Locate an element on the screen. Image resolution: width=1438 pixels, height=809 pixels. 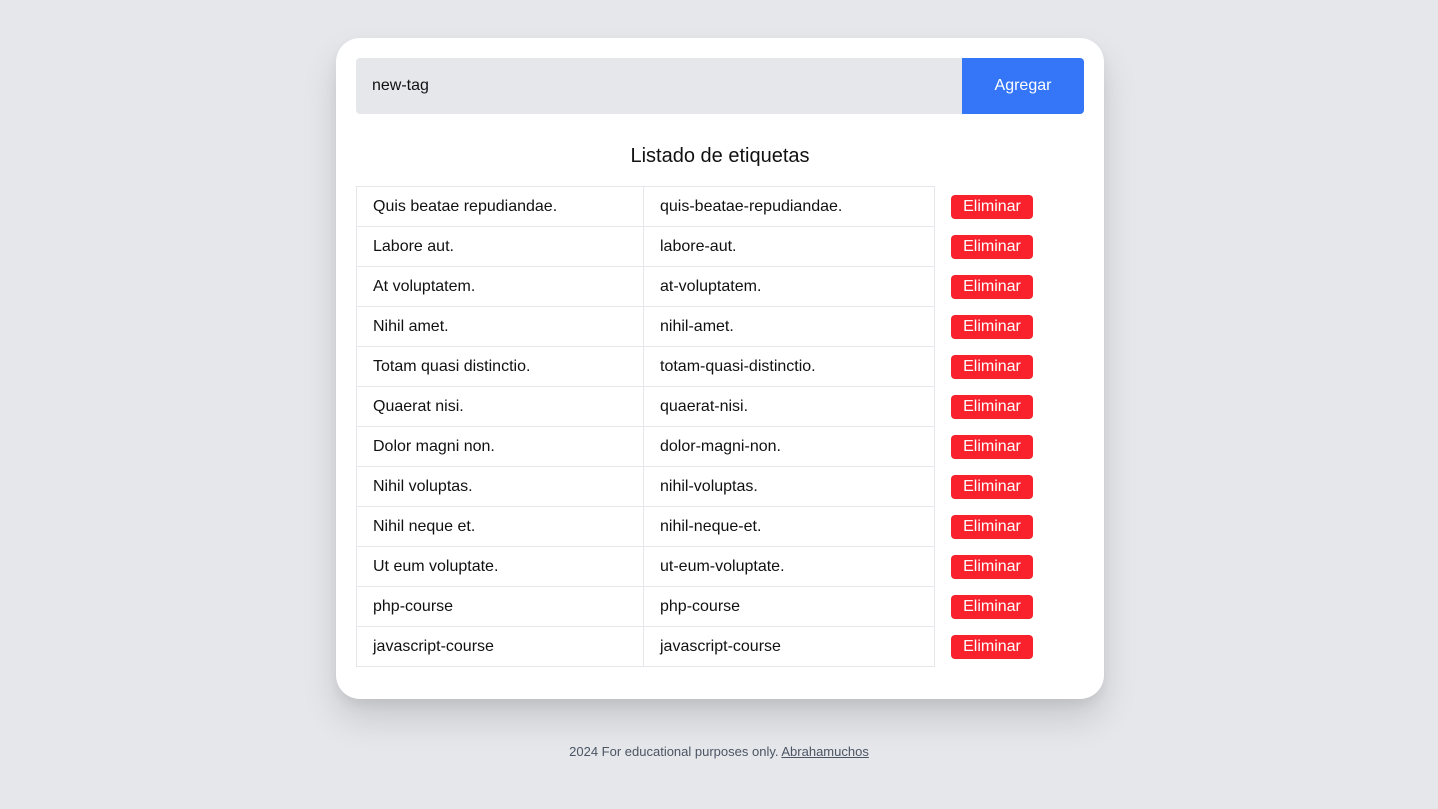
tag-slug-cell: quaerat-nisi. is located at coordinates (789, 406).